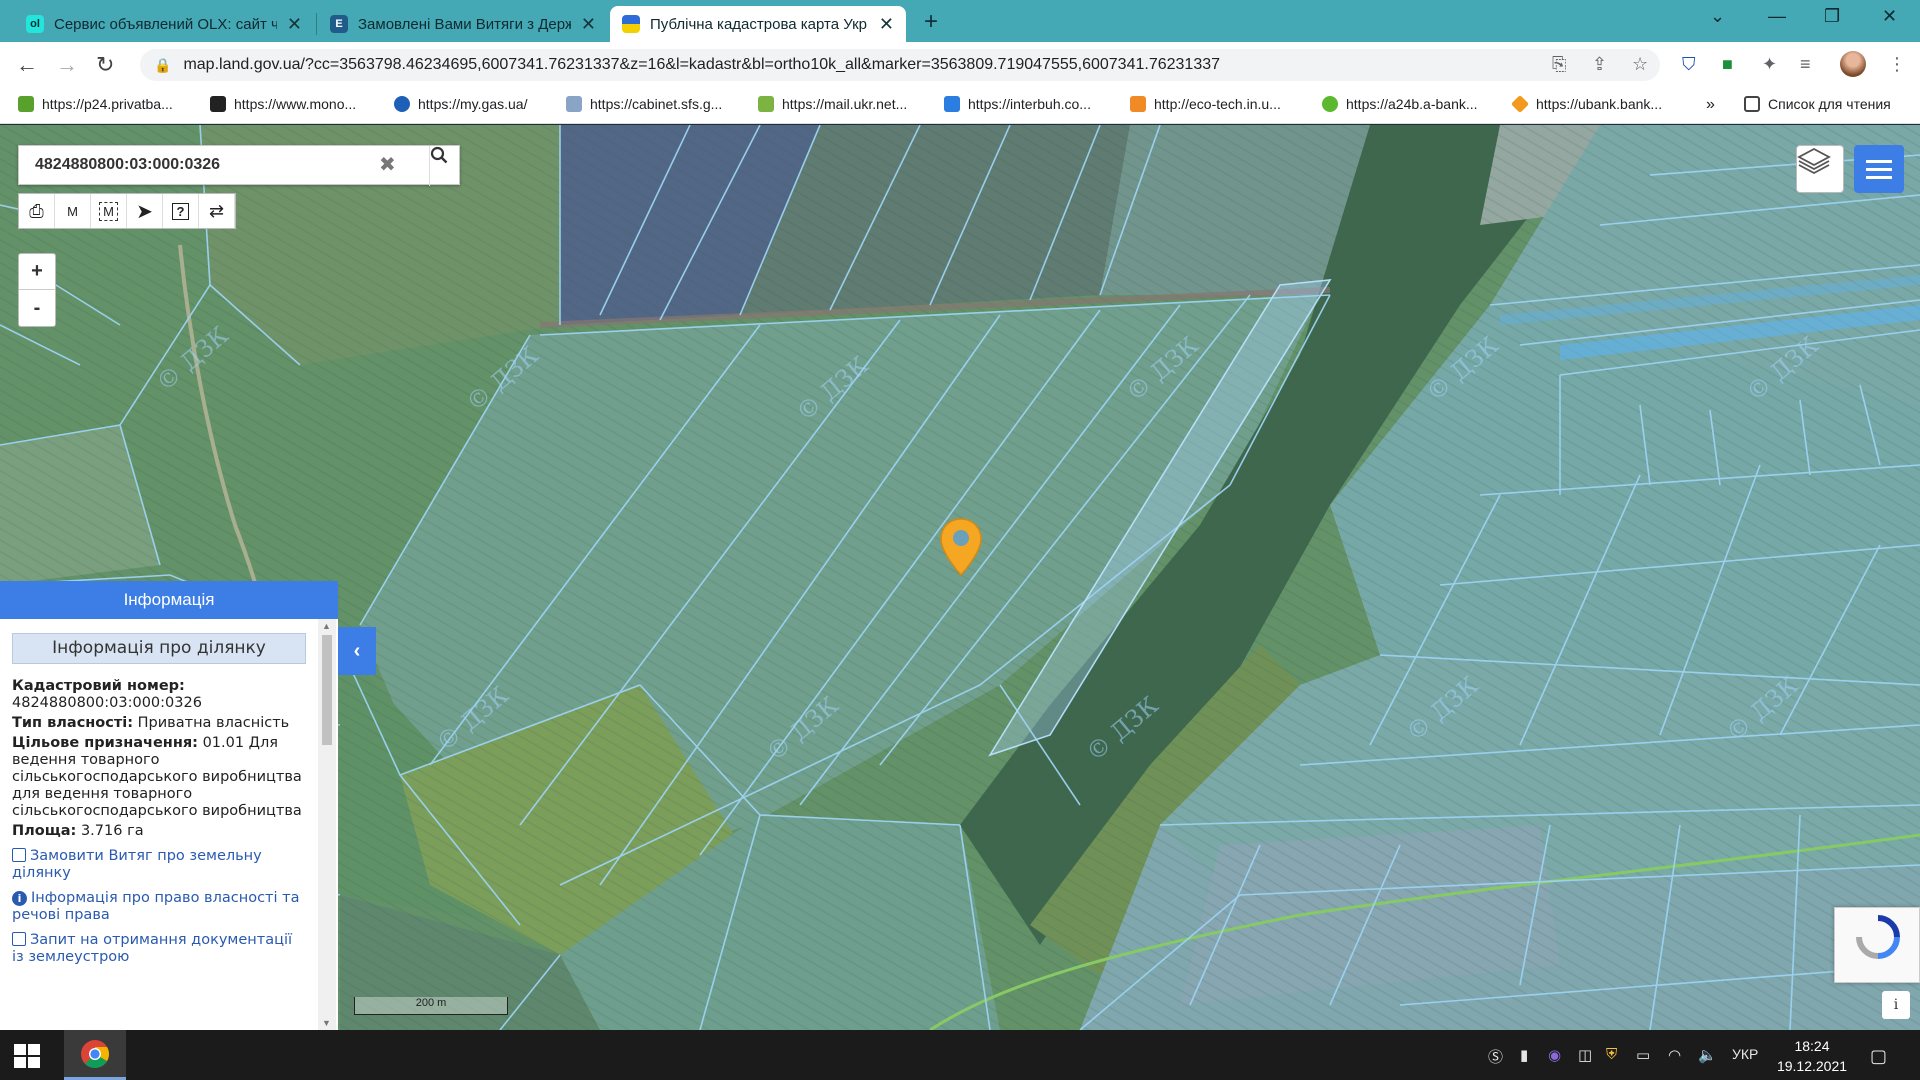 The image size is (1920, 1080). I want to click on print-button: ⎙, so click(37, 211).